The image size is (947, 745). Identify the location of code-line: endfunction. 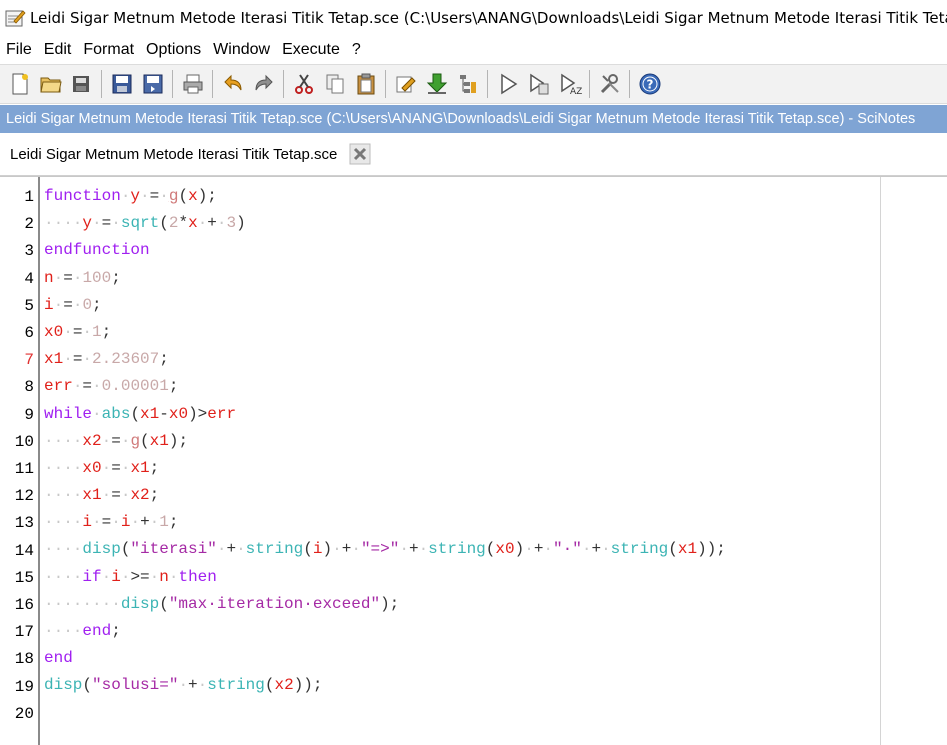
(385, 250).